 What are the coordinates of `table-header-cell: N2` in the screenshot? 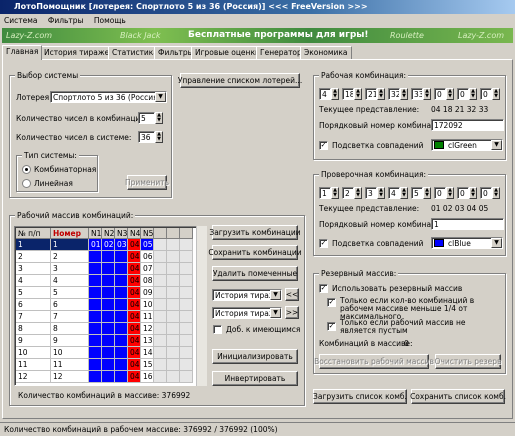 It's located at (108, 233).